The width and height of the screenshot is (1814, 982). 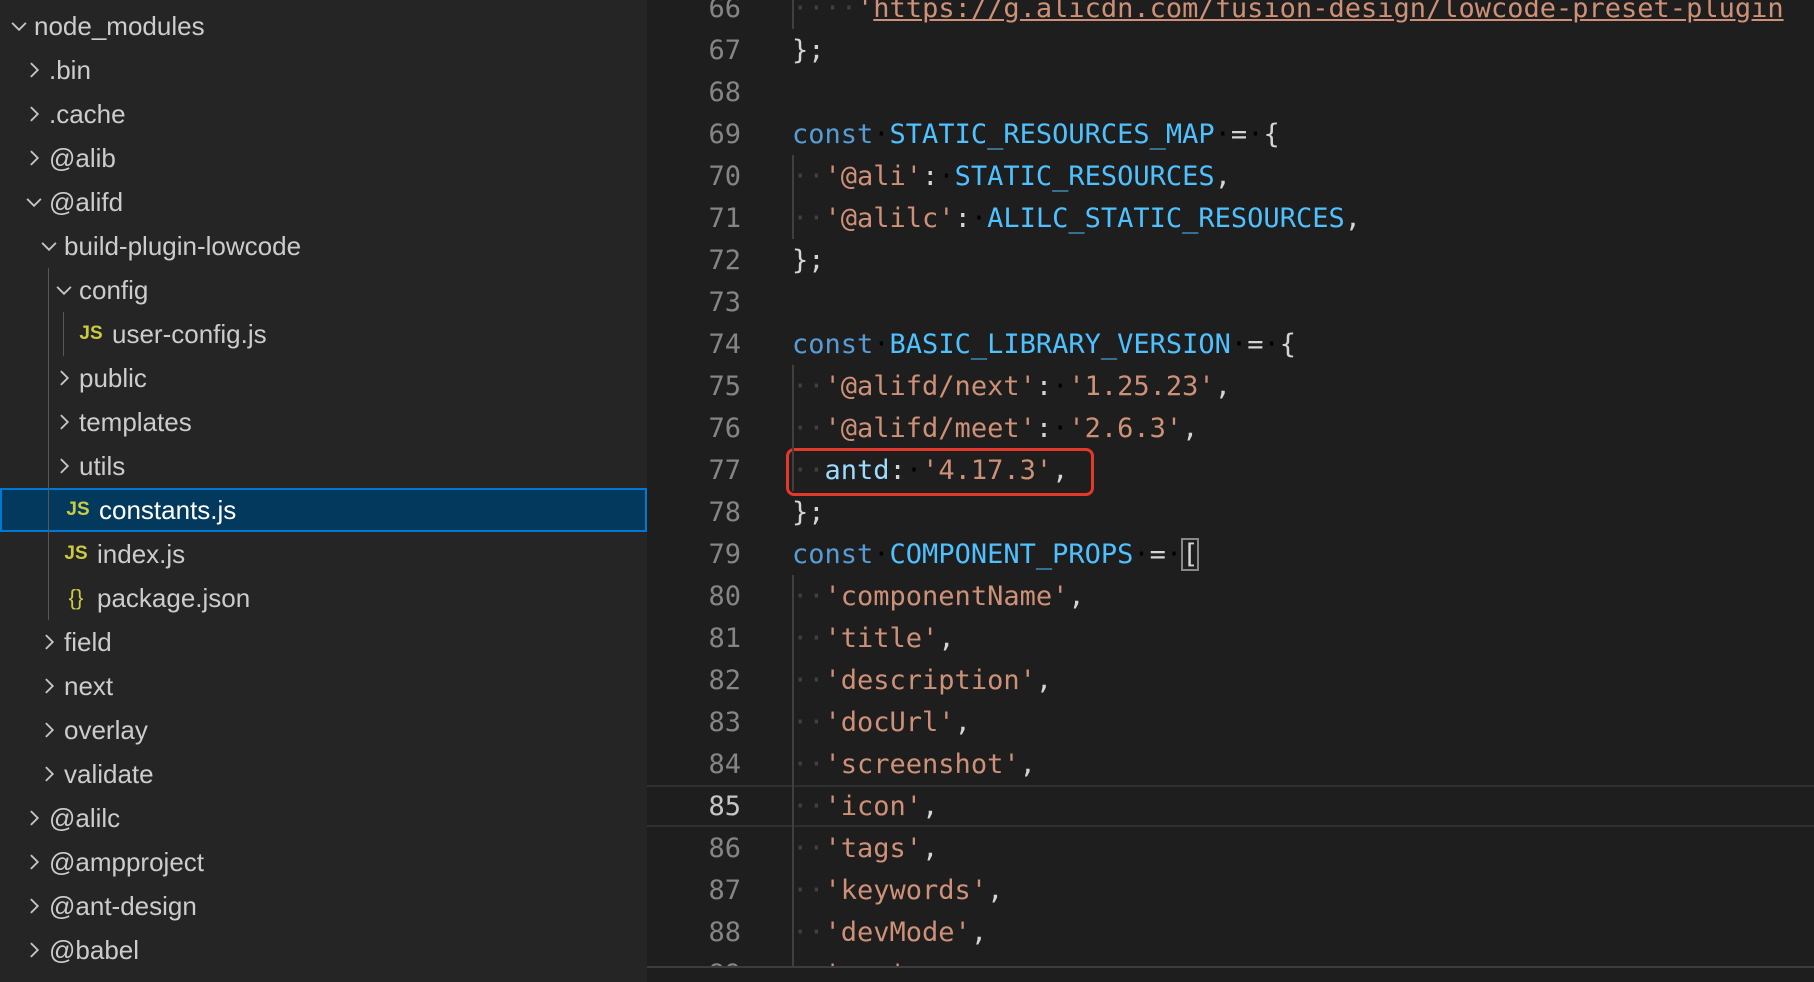 What do you see at coordinates (1230, 344) in the screenshot?
I see `code-line-74: 74 const · BASIC_LIBRARY_VERSION · = ·{` at bounding box center [1230, 344].